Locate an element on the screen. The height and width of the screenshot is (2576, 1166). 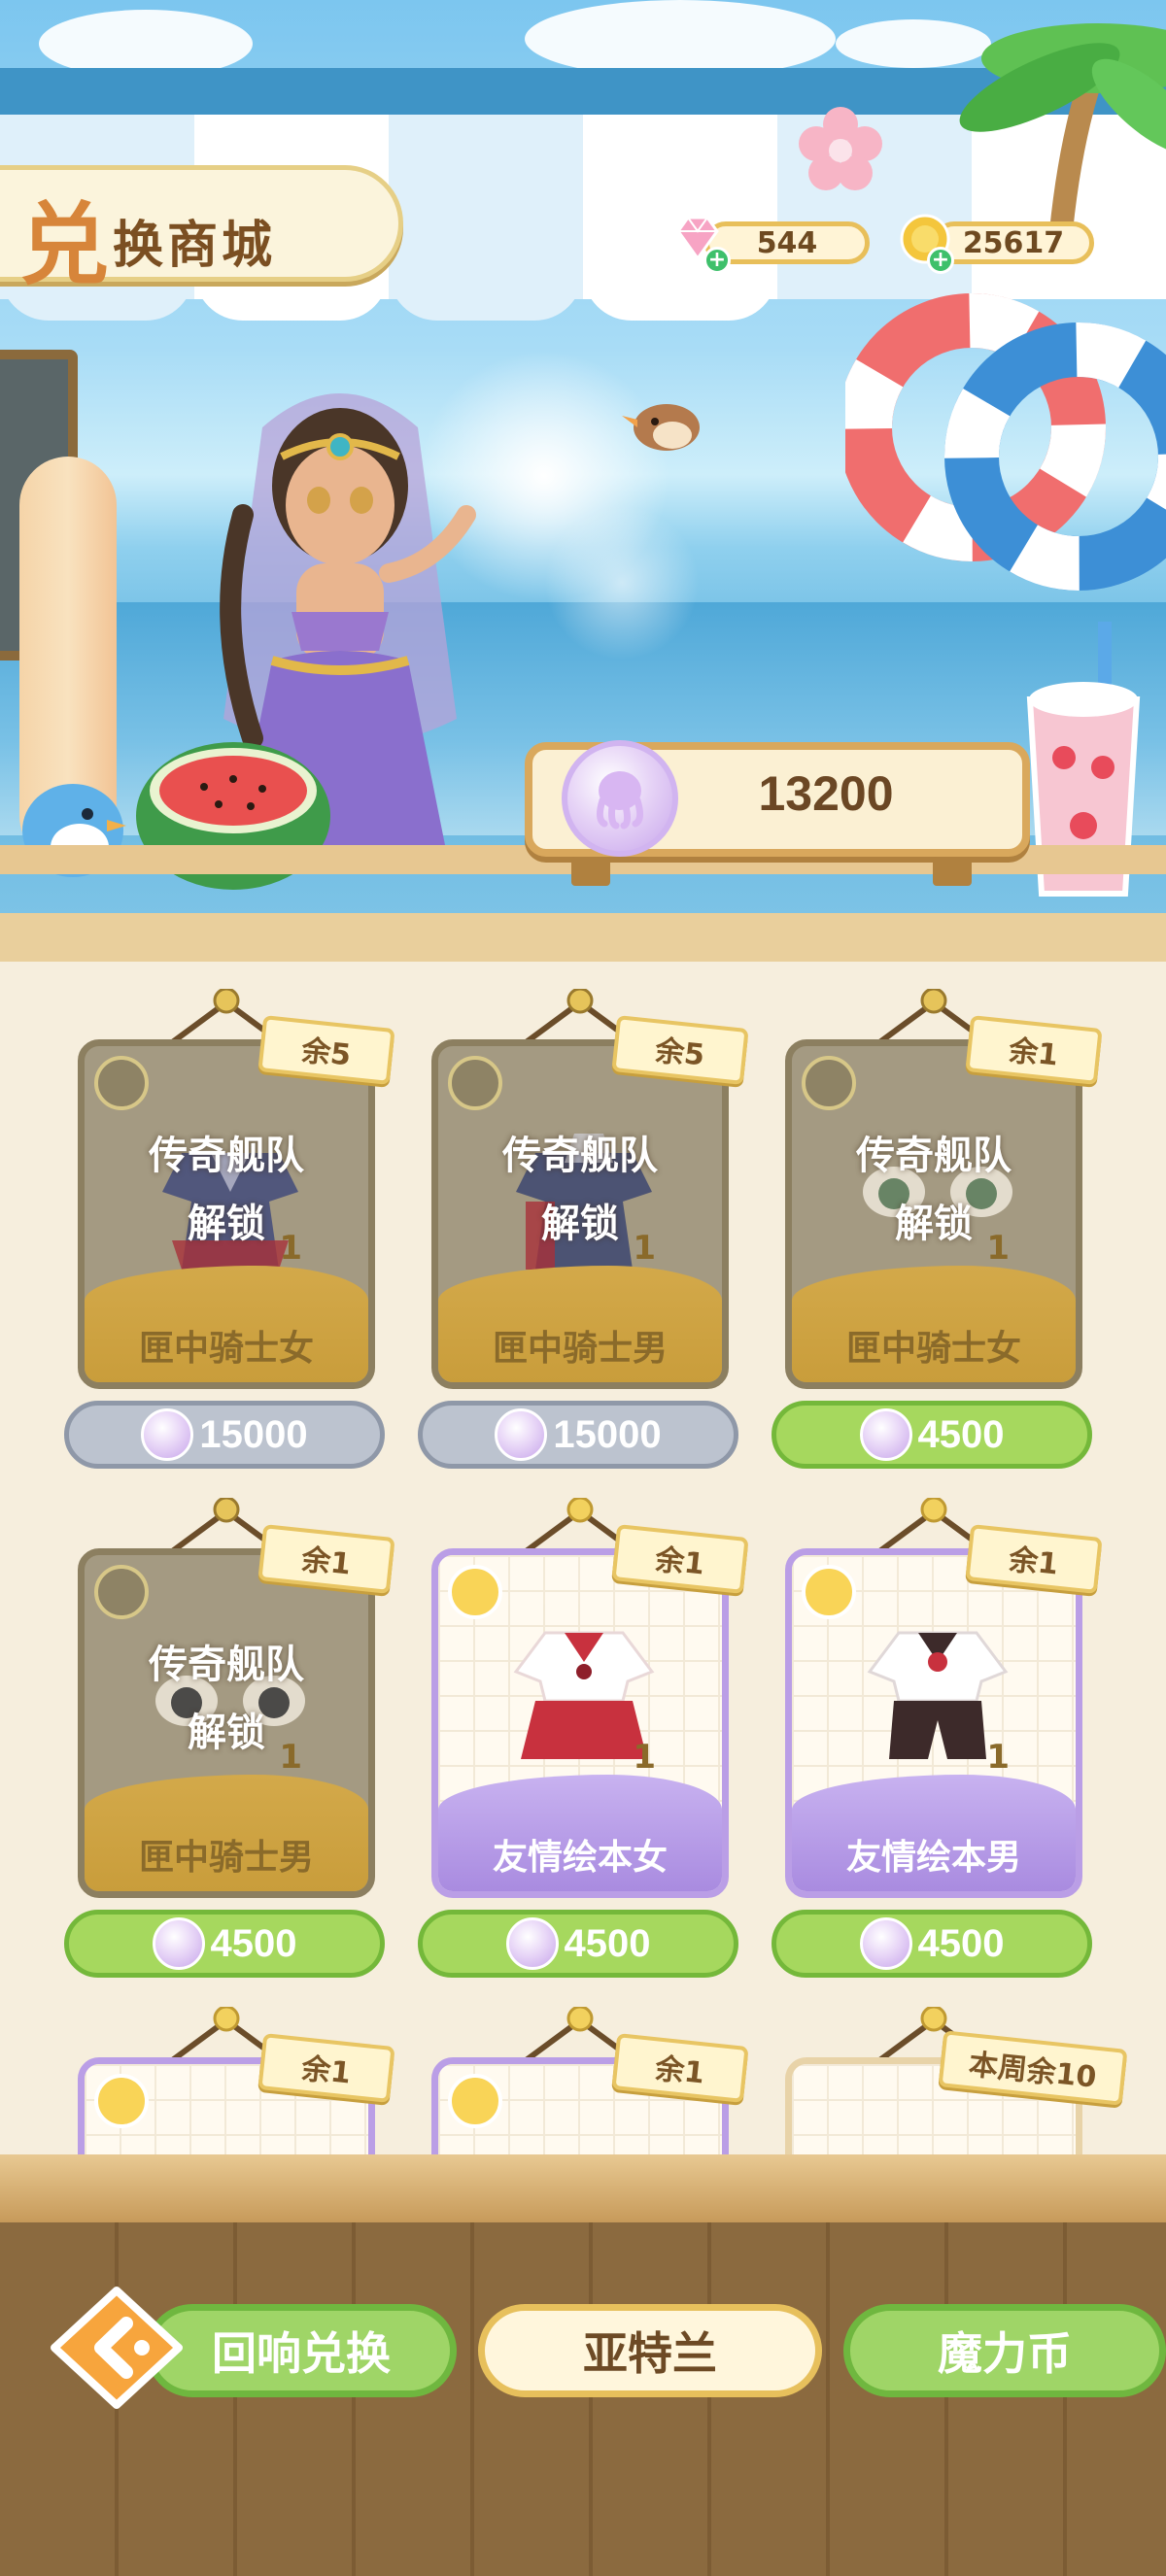
bottom-shelf is located at coordinates (583, 2190).